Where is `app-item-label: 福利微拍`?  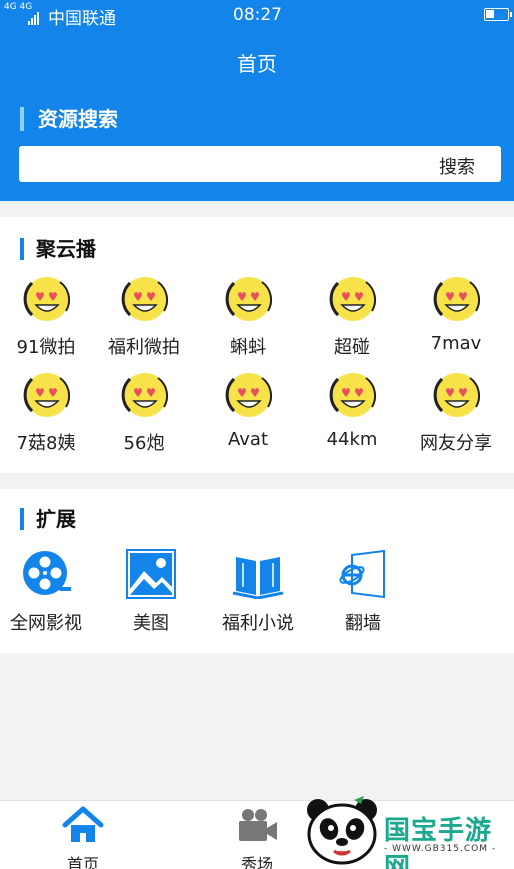 app-item-label: 福利微拍 is located at coordinates (144, 347).